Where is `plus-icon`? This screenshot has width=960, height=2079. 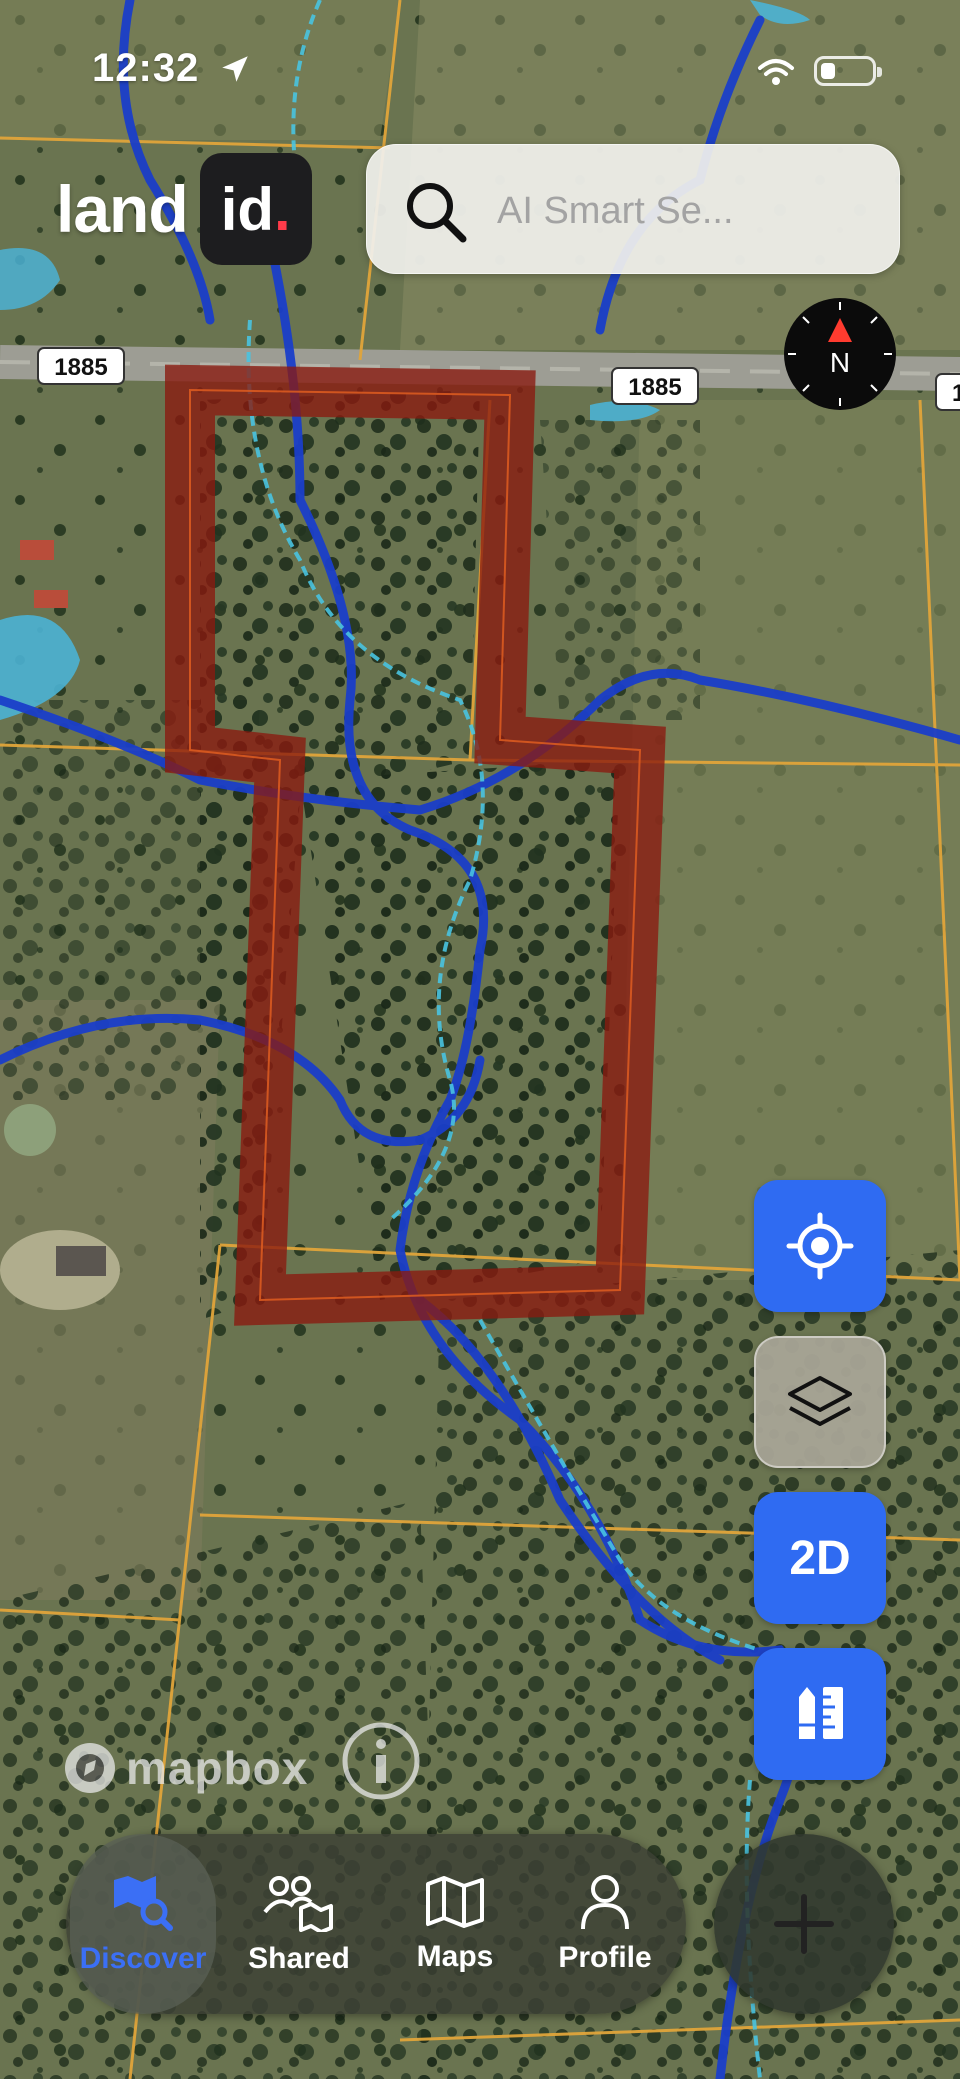 plus-icon is located at coordinates (804, 1924).